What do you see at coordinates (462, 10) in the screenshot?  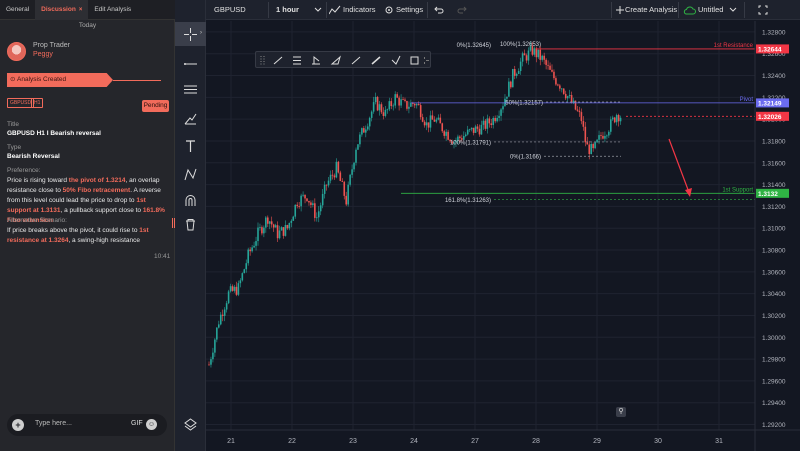 I see `redo-icon` at bounding box center [462, 10].